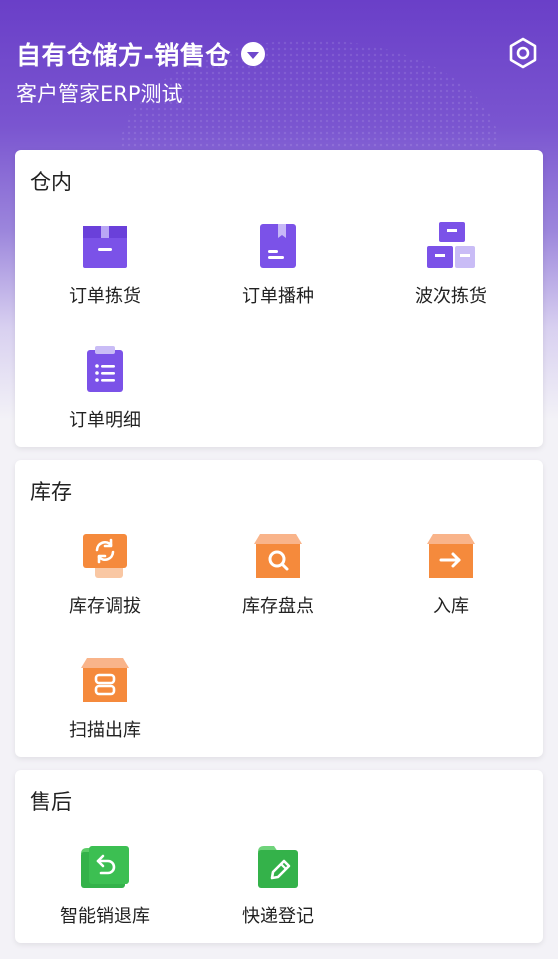 This screenshot has height=959, width=558. I want to click on section-title: 库存, so click(51, 492).